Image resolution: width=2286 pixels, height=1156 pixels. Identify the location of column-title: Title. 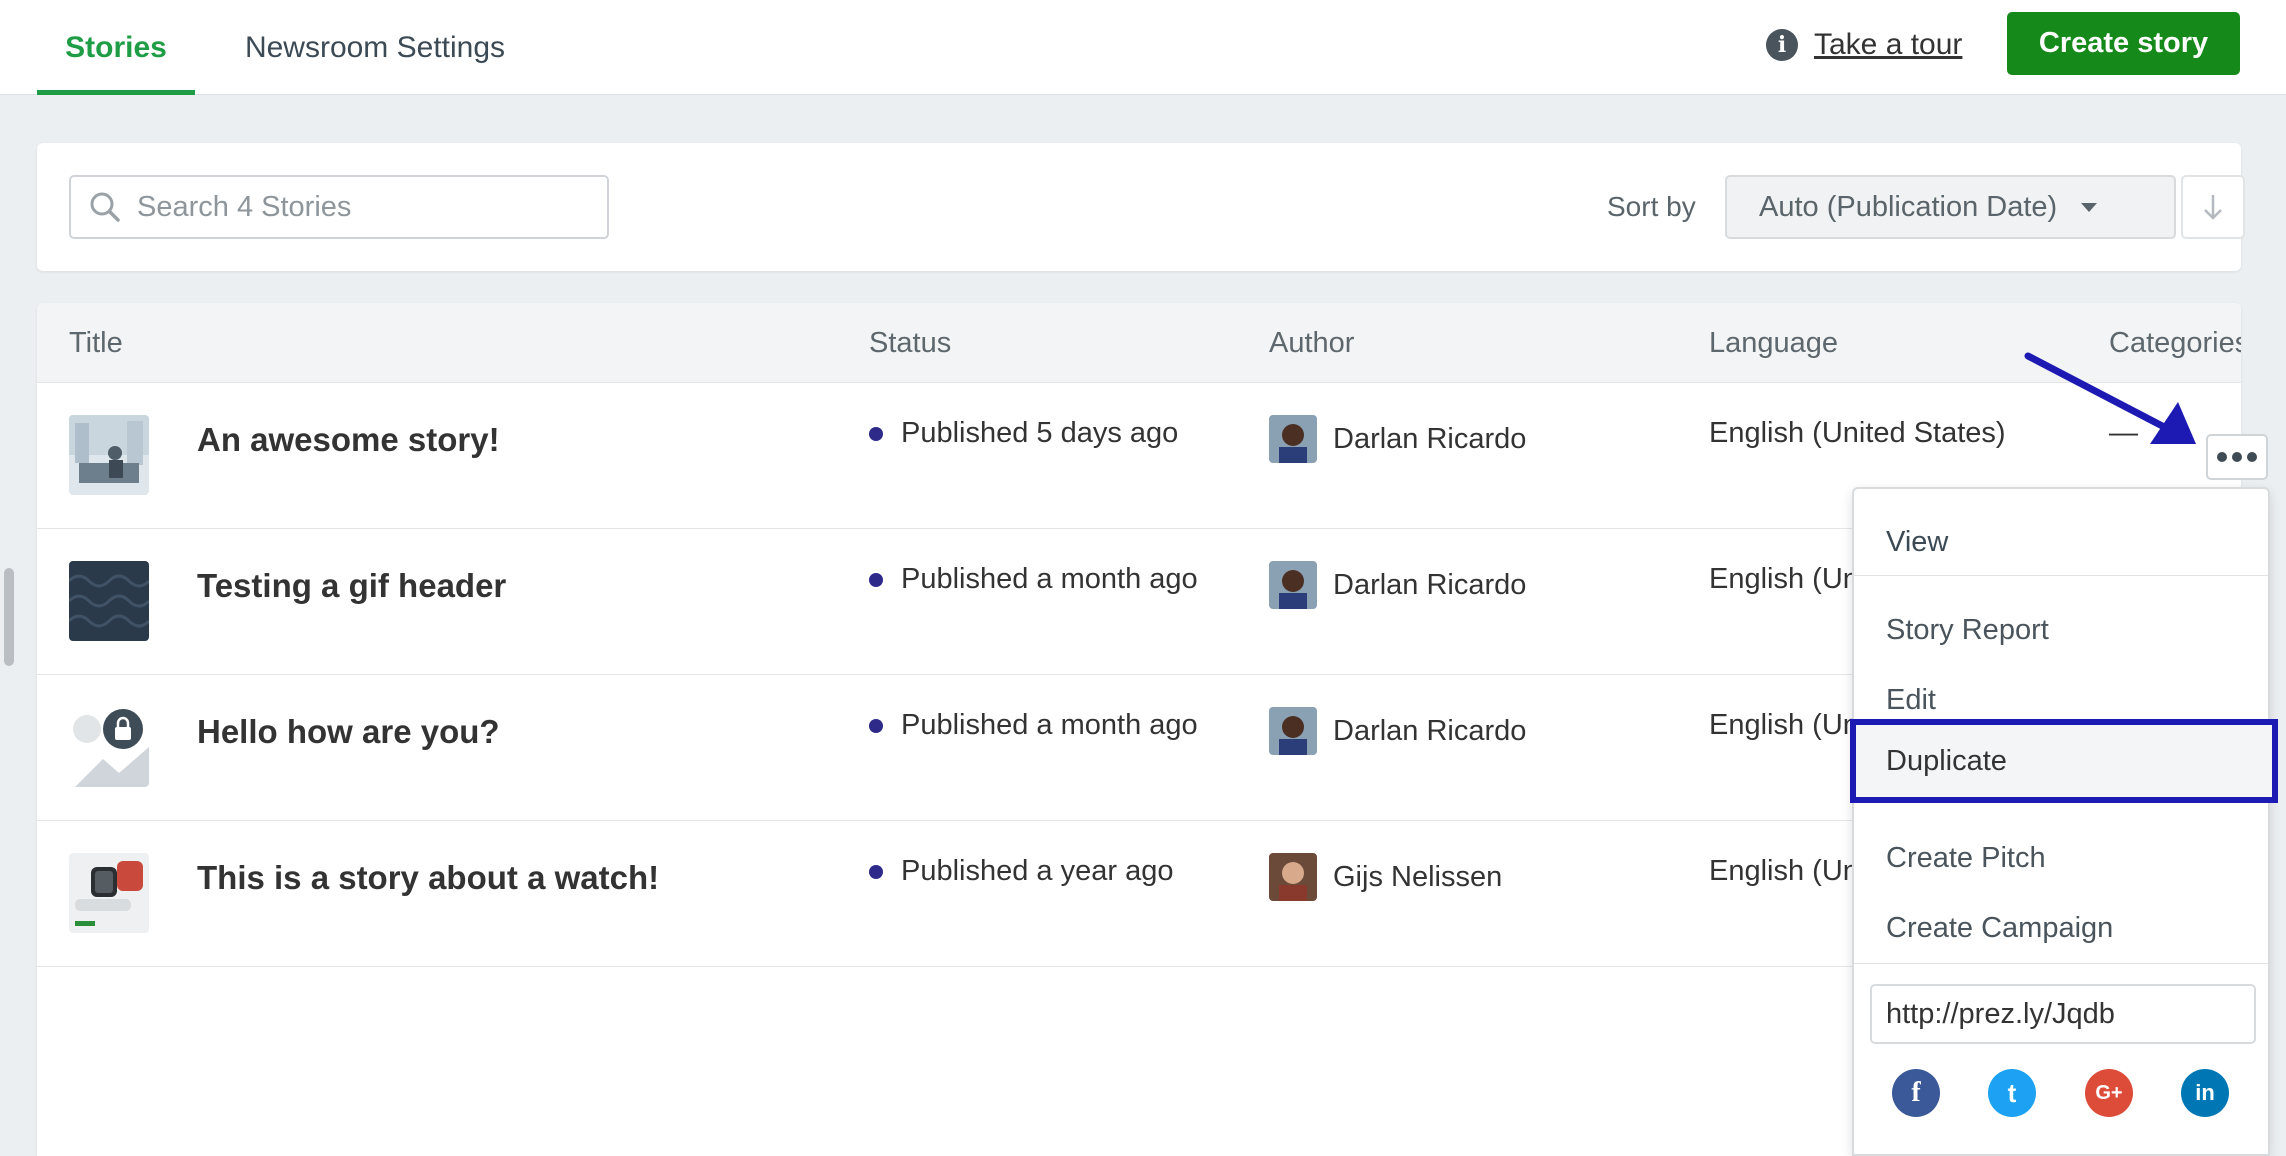
(96, 343).